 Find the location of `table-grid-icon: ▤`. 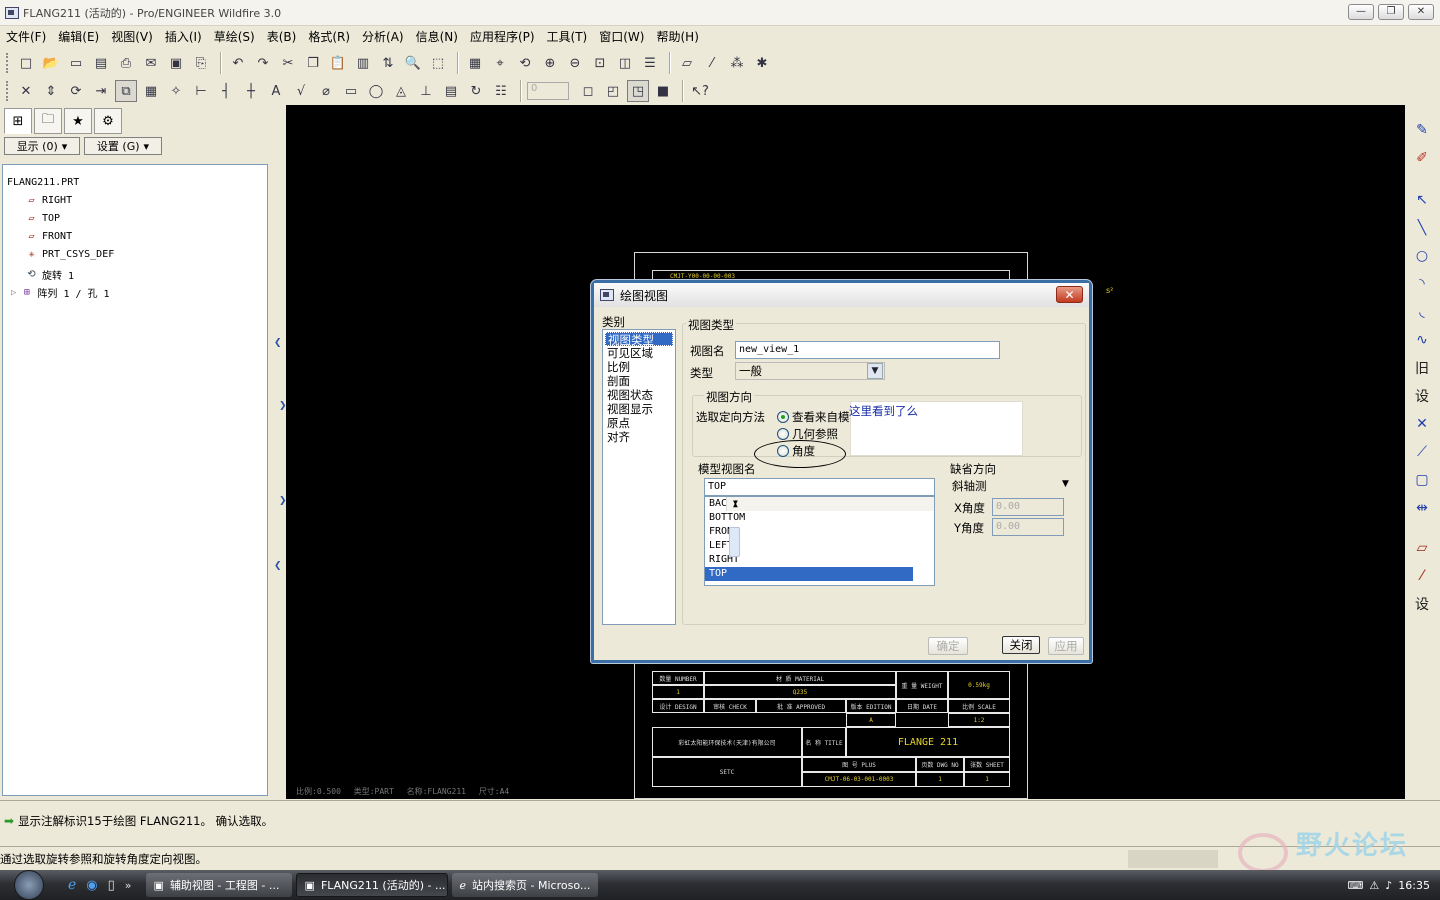

table-grid-icon: ▤ is located at coordinates (451, 91).